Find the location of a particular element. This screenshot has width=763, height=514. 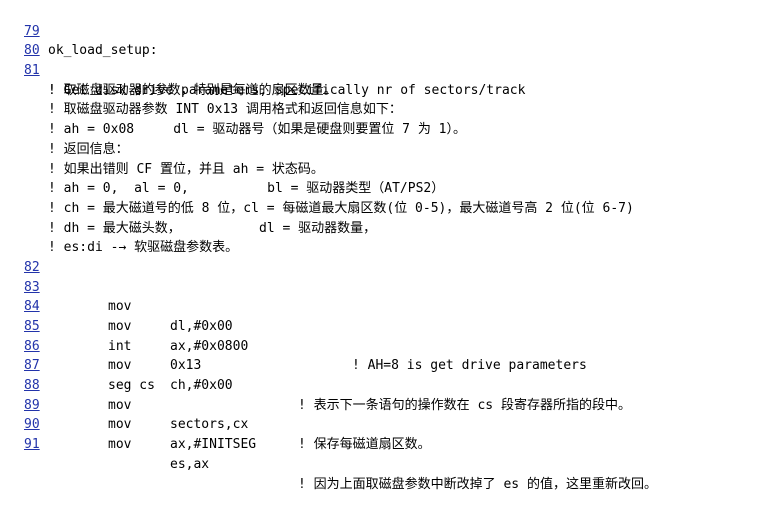

code-line: 79 ok_load_setup: is located at coordinates (381, 30).